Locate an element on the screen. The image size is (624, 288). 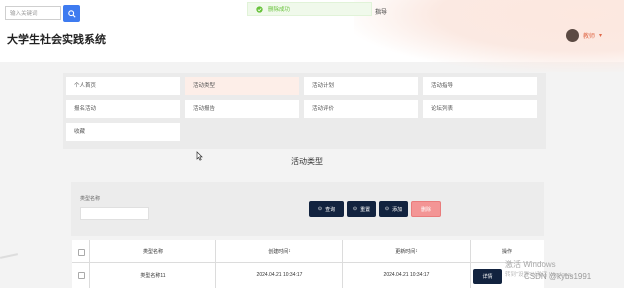
delete-button: 删除 is located at coordinates (426, 209).